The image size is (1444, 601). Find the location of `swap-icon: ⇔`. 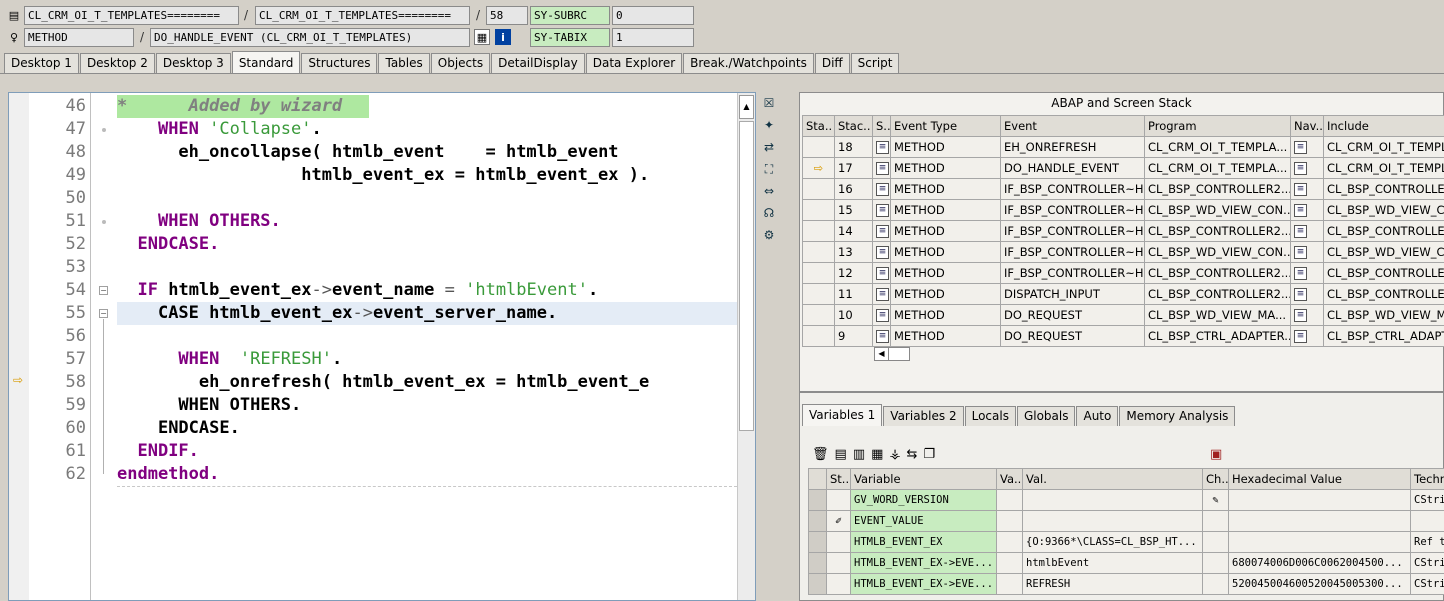

swap-icon: ⇔ is located at coordinates (769, 191).